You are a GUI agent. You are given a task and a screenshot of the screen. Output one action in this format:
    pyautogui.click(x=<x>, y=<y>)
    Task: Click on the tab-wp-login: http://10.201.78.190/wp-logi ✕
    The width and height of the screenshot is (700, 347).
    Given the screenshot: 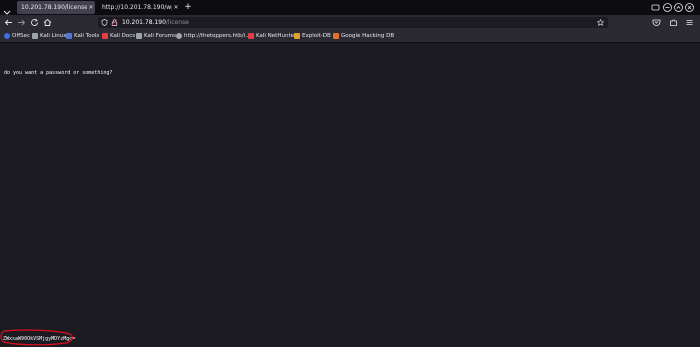 What is the action you would take?
    pyautogui.click(x=139, y=7)
    